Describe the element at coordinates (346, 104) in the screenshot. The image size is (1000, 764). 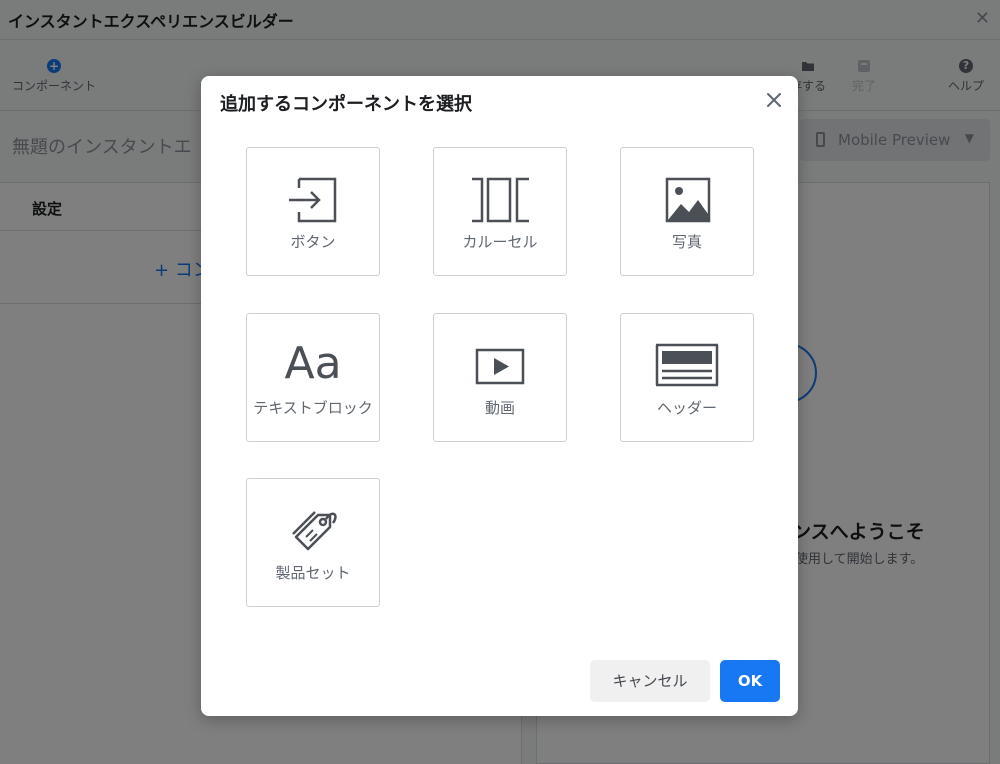
I see `dialog-title: 追加するコンポーネントを選択` at that location.